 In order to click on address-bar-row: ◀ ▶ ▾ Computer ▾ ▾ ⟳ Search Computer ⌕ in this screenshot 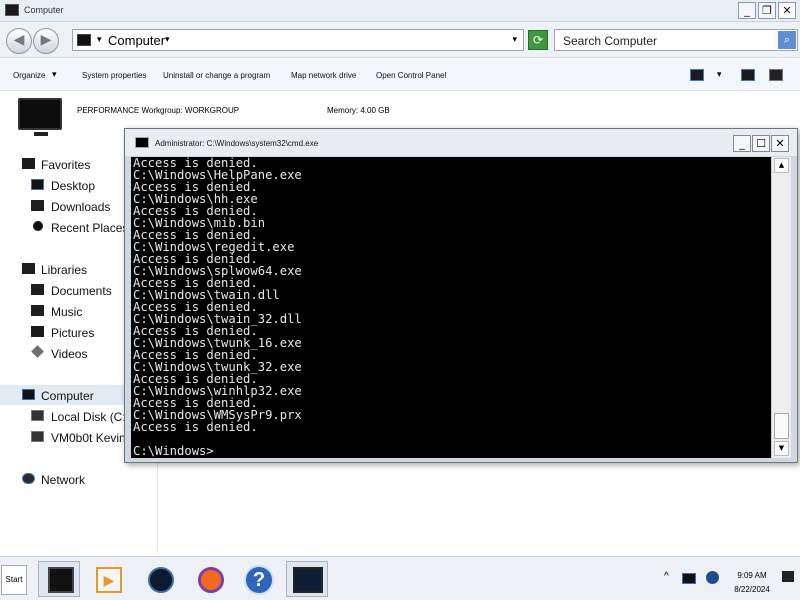, I will do `click(400, 40)`.